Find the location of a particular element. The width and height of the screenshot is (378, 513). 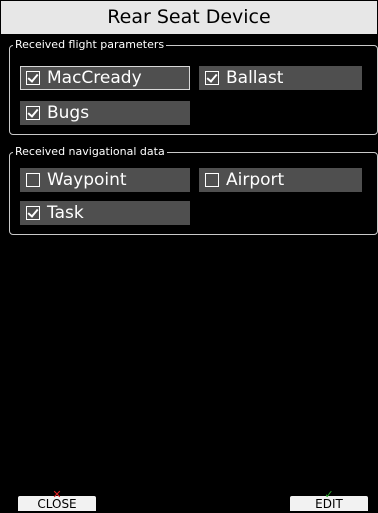

flight-parameters-legend: Received flight parameters is located at coordinates (90, 45).